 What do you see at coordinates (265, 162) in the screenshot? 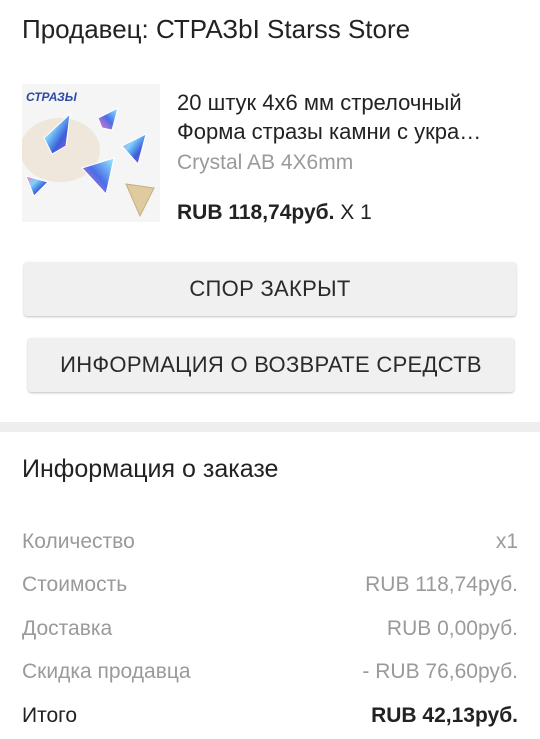
I see `product-variant: Crystal AB 4X6mm` at bounding box center [265, 162].